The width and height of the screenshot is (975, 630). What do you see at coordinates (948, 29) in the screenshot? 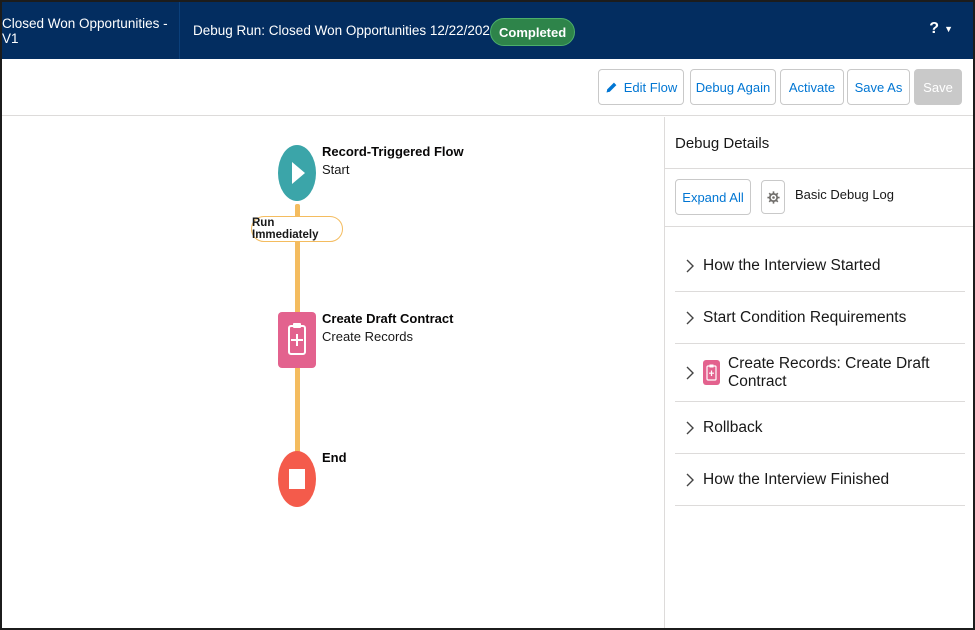
I see `chevron-down-icon: ▼` at bounding box center [948, 29].